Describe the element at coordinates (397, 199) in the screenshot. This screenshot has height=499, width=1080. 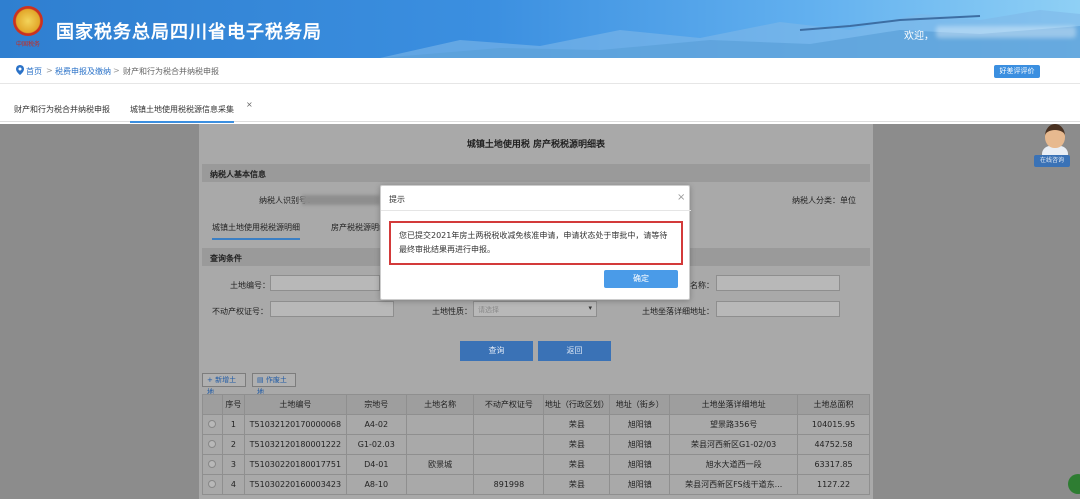
I see `modal-title: 提示` at that location.